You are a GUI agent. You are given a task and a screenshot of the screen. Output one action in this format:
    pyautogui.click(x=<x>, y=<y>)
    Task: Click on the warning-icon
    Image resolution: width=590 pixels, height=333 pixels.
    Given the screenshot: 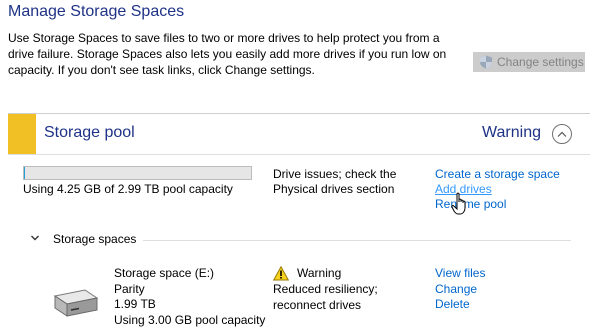 What is the action you would take?
    pyautogui.click(x=281, y=273)
    